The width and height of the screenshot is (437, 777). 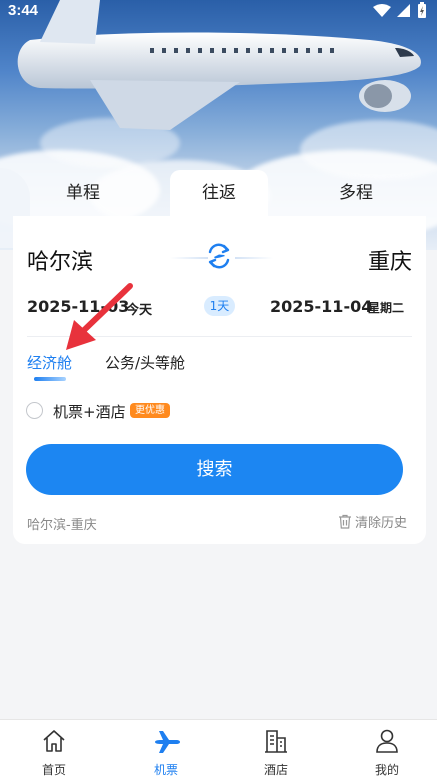 I want to click on history-item: 哈尔滨-重庆, so click(x=62, y=523).